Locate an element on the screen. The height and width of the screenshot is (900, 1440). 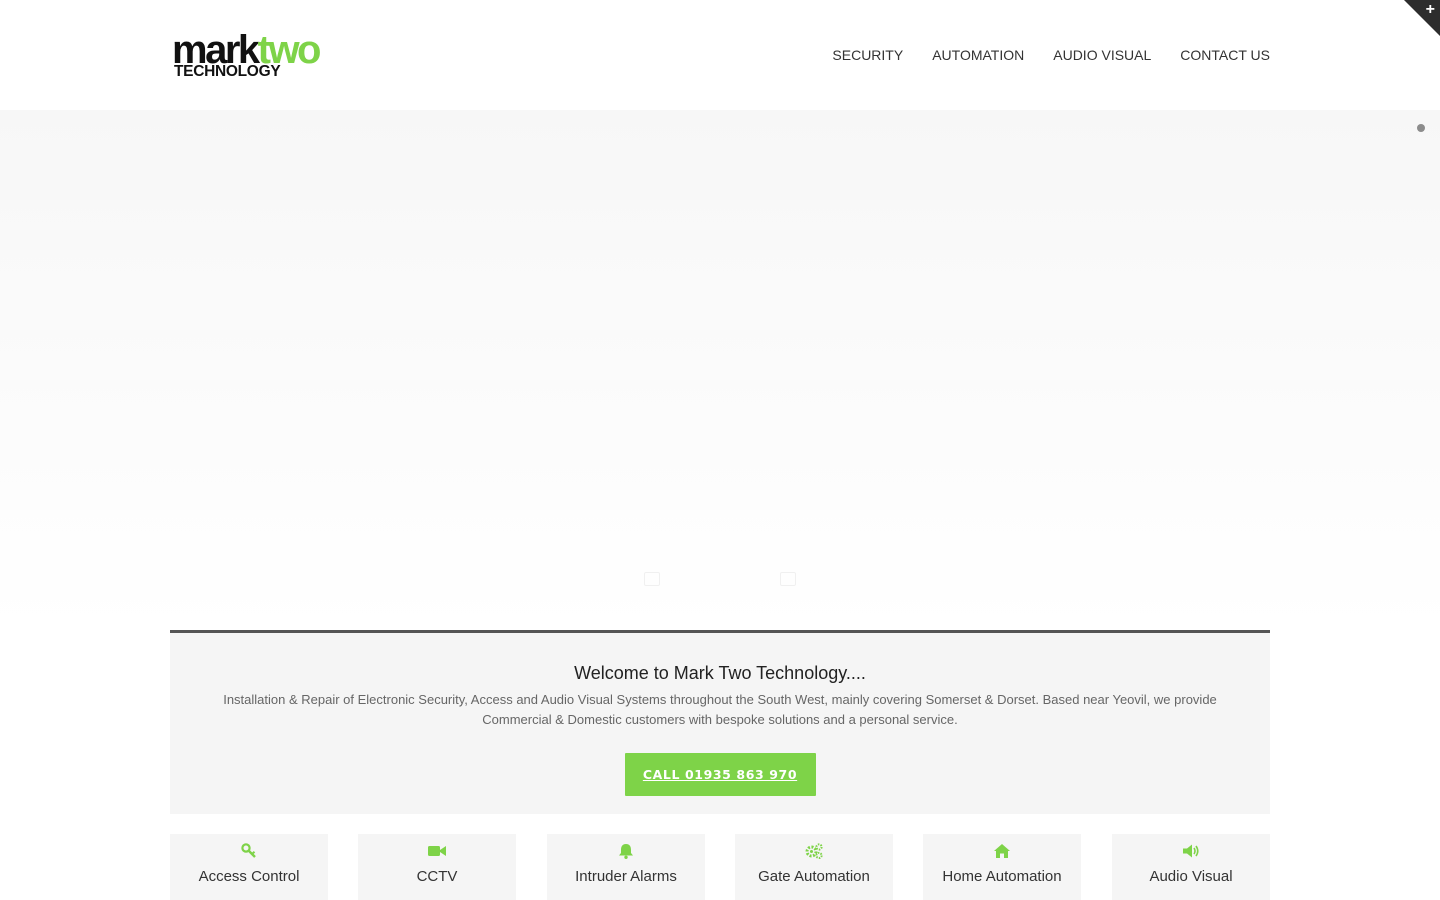
plus-icon: + is located at coordinates (1430, 9).